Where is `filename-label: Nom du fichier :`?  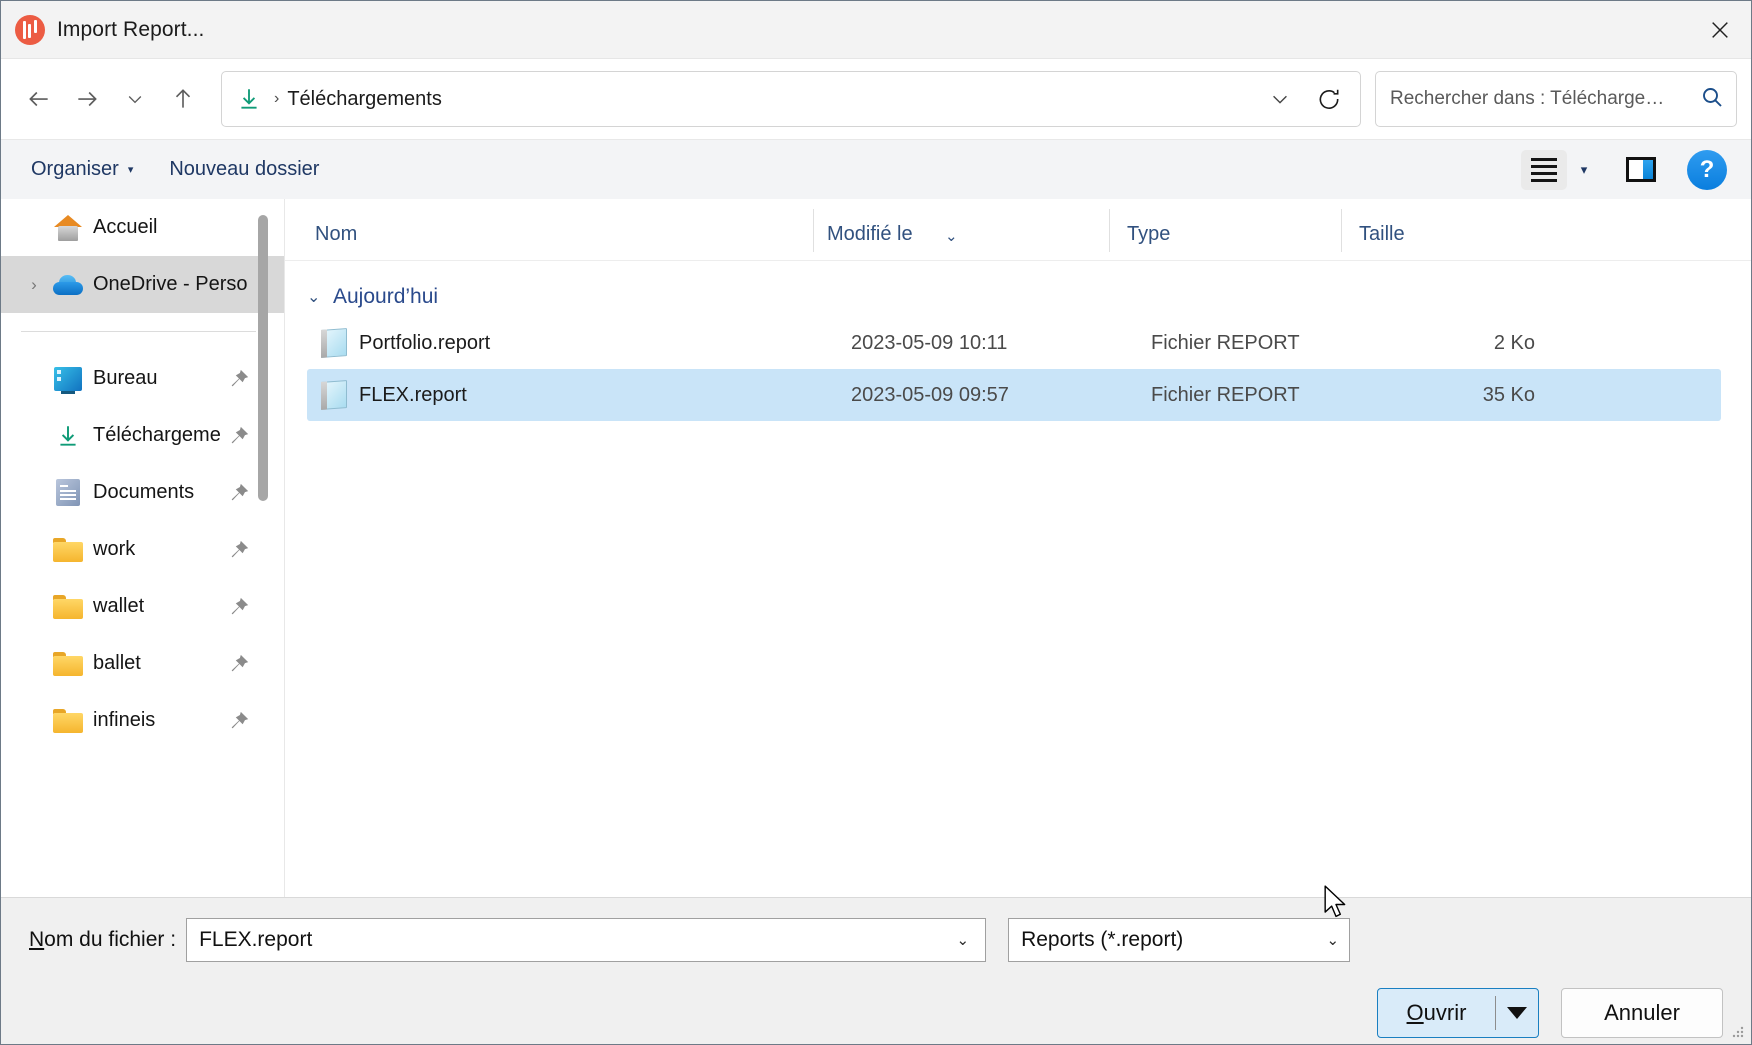 filename-label: Nom du fichier : is located at coordinates (103, 939).